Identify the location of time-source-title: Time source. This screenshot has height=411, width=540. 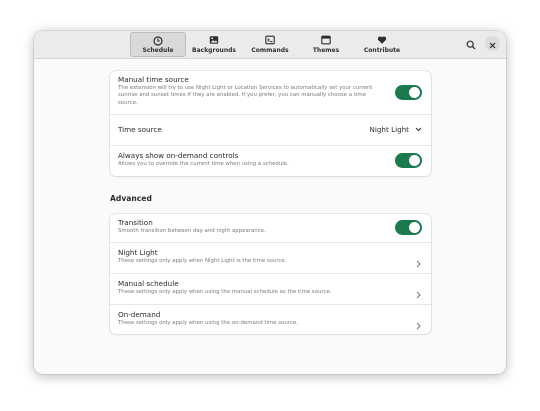
(140, 129).